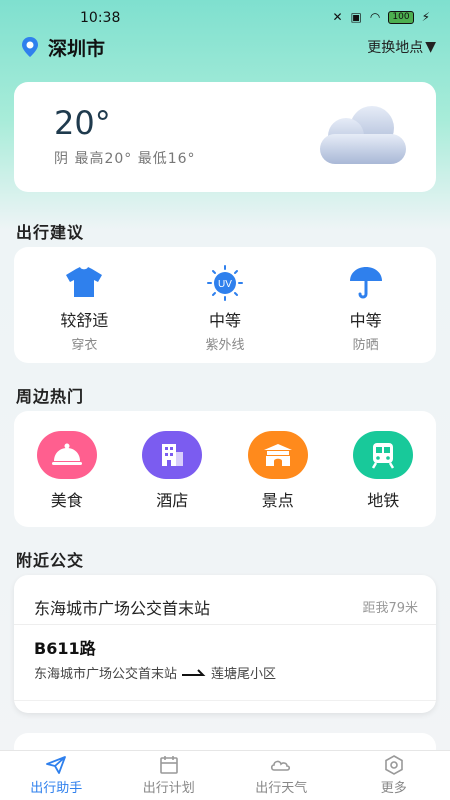 The width and height of the screenshot is (450, 800). What do you see at coordinates (194, 672) in the screenshot?
I see `arrow-right-icon` at bounding box center [194, 672].